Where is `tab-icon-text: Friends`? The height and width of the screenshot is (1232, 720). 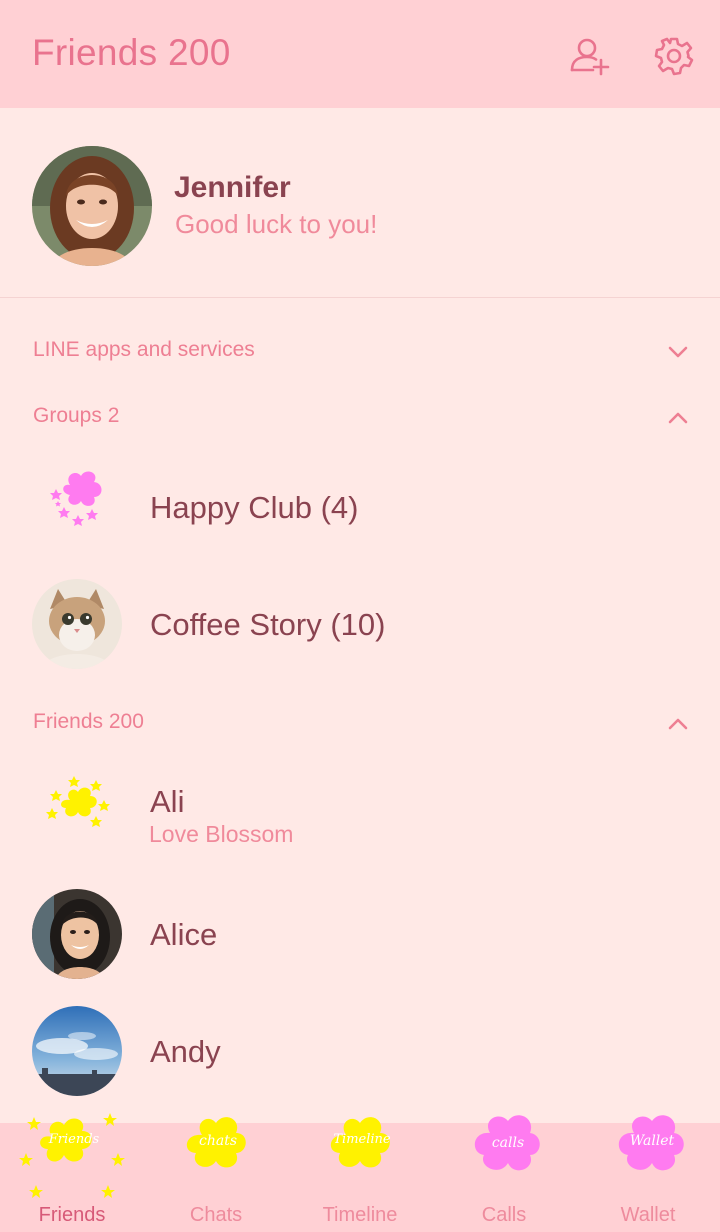 tab-icon-text: Friends is located at coordinates (74, 1139).